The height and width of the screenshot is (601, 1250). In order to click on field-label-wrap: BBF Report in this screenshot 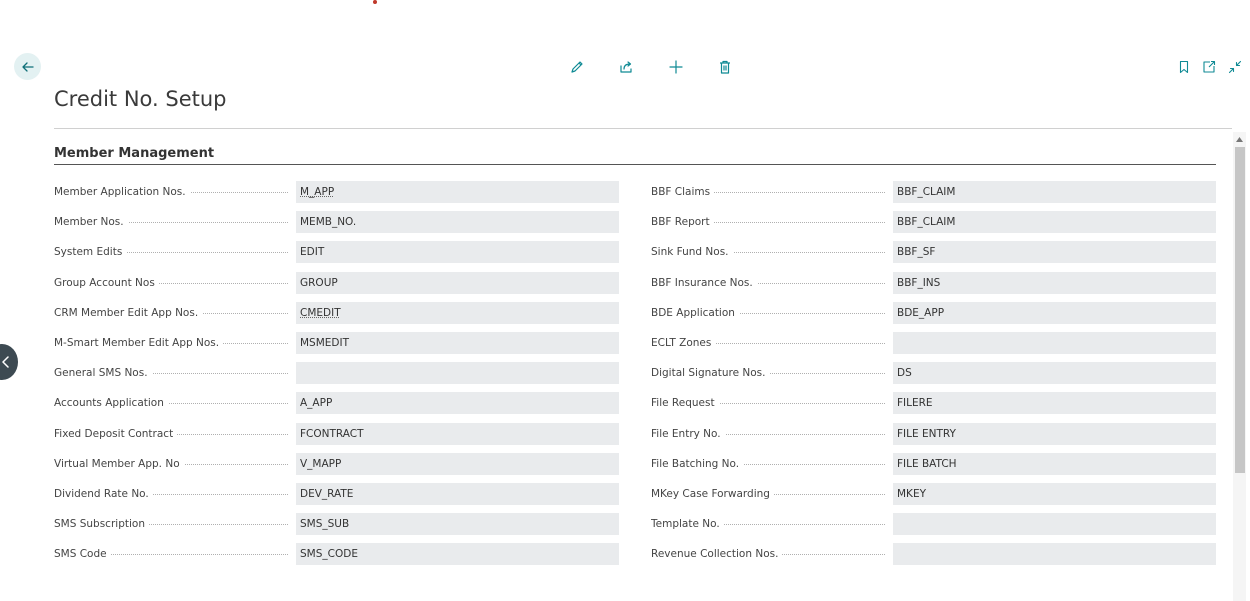, I will do `click(772, 222)`.